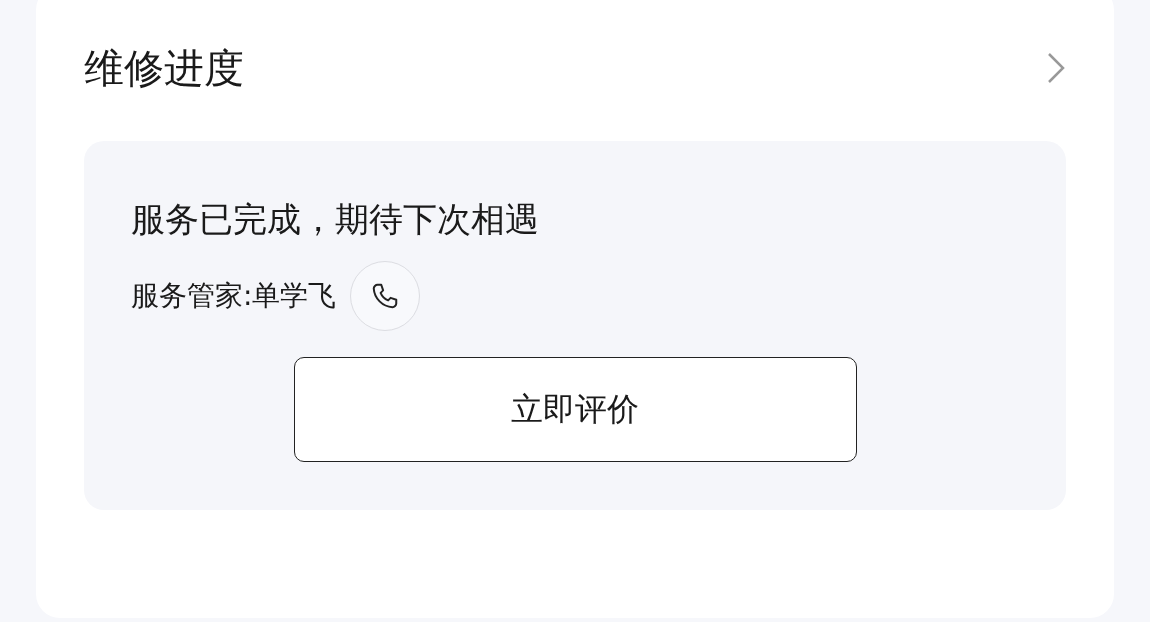  I want to click on section-title: 维修进度, so click(164, 68).